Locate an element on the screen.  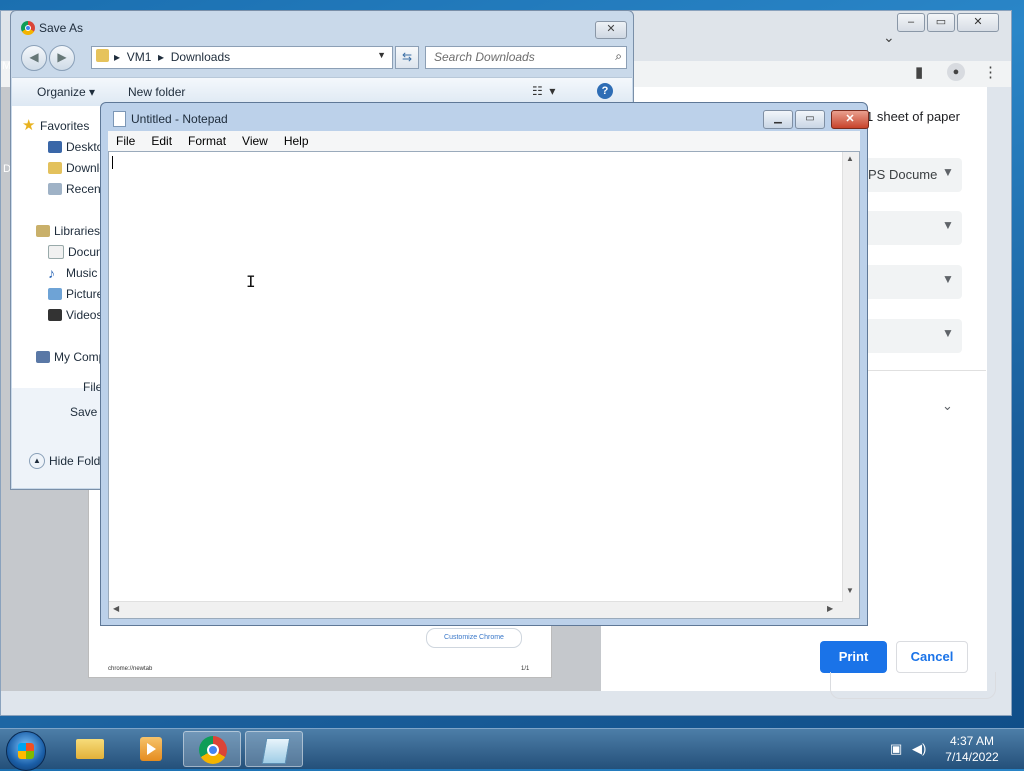
color-select: ▼ is located at coordinates (912, 336).